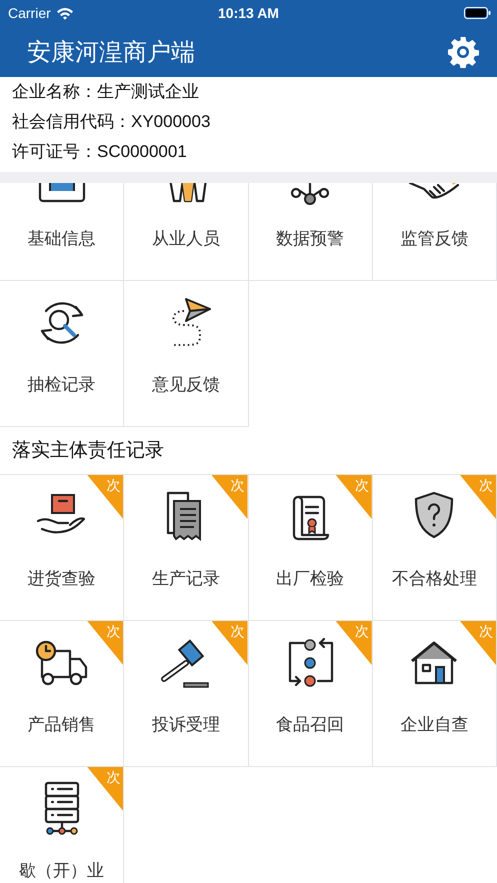 Image resolution: width=497 pixels, height=883 pixels. What do you see at coordinates (310, 548) in the screenshot?
I see `menu-tile: 出厂检验 次` at bounding box center [310, 548].